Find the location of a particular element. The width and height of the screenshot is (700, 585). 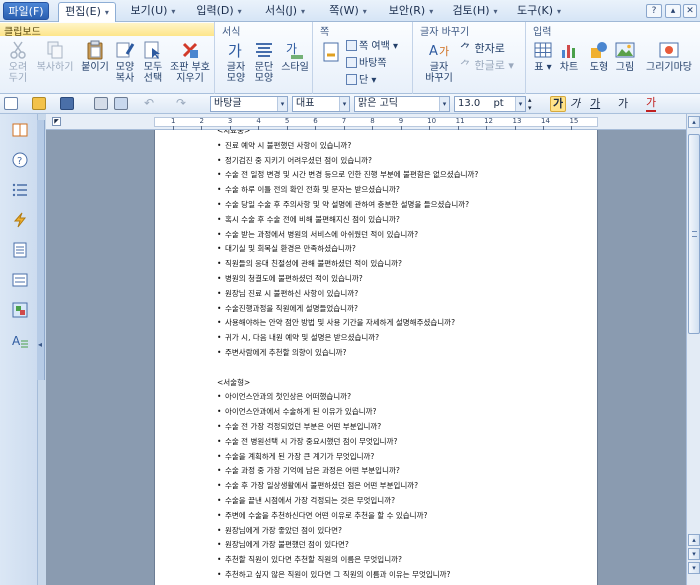

shape-button: 도형 is located at coordinates (599, 56).